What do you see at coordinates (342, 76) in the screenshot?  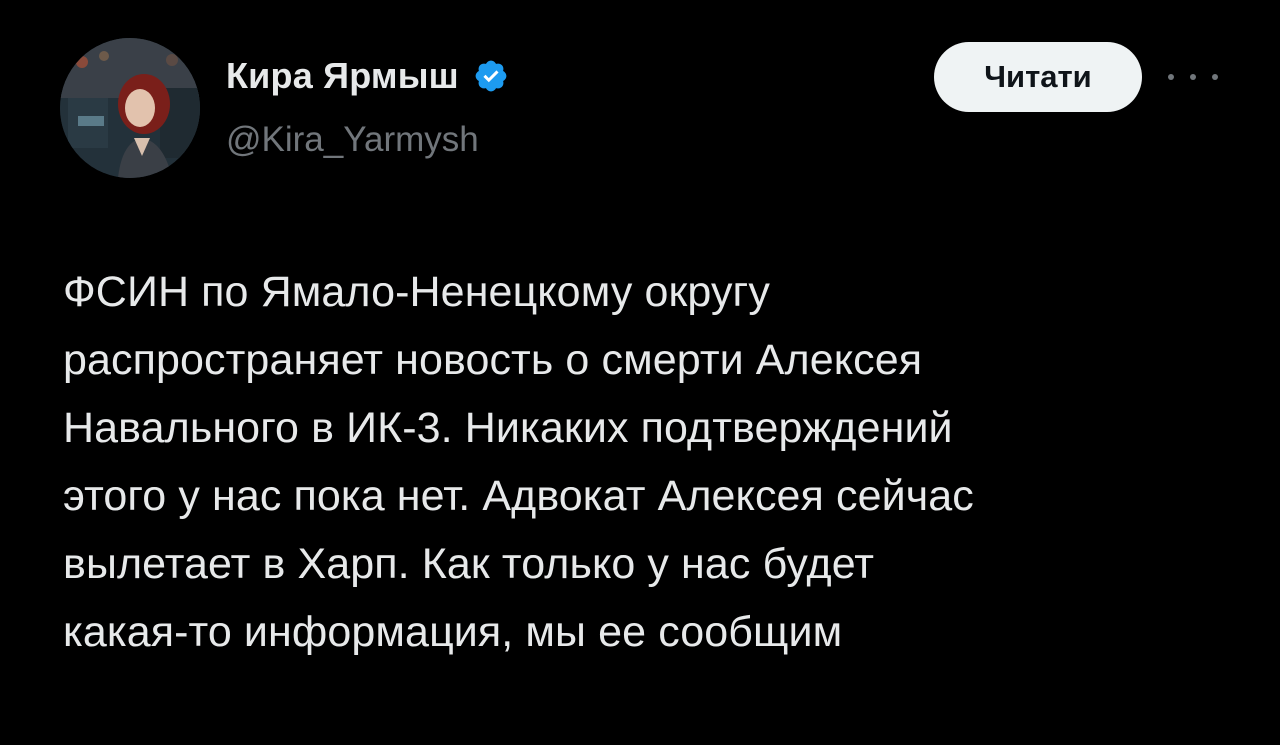 I see `author-display-name: Кира Ярмыш` at bounding box center [342, 76].